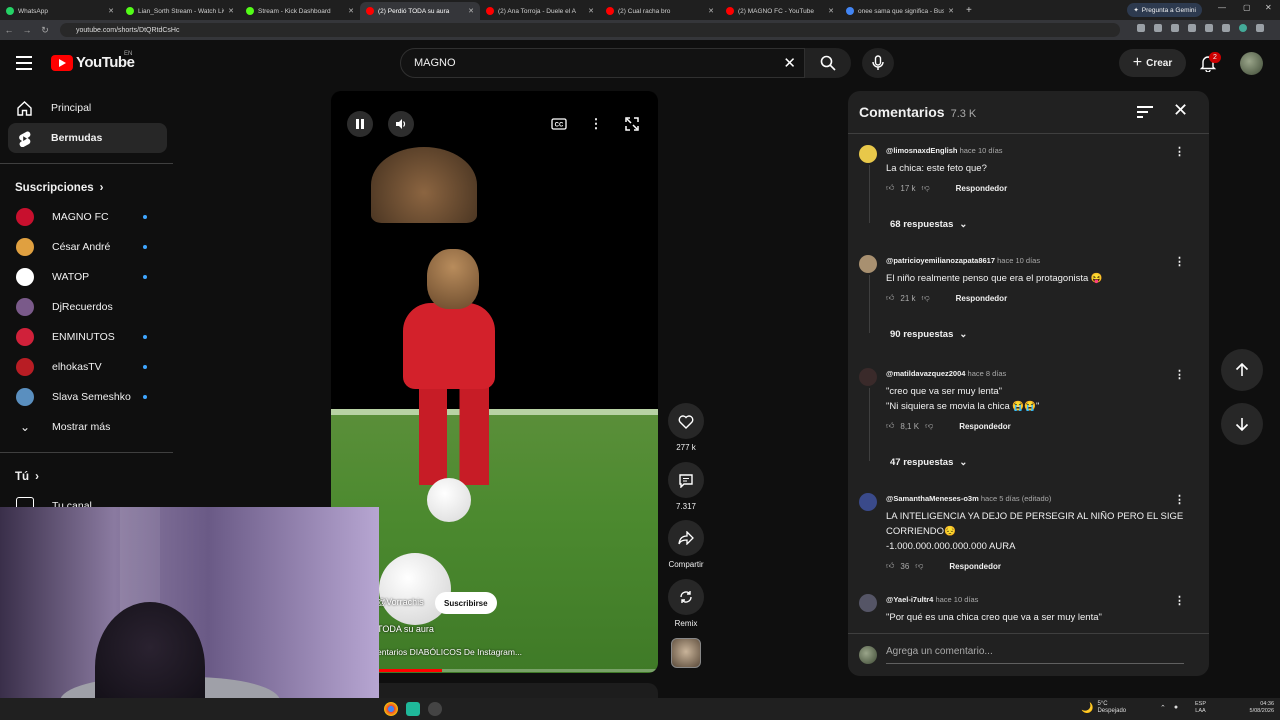  Describe the element at coordinates (925, 373) in the screenshot. I see `comment-author: @matildavazquez2004` at that location.